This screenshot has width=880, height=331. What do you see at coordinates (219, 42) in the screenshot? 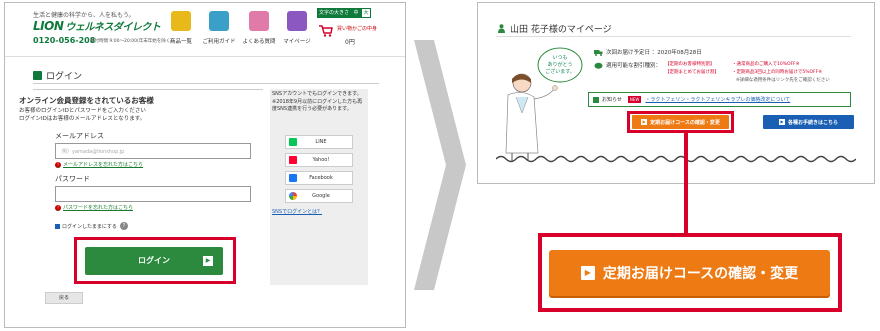
I see `nav-guide-label: ご利用ガイド` at bounding box center [219, 42].